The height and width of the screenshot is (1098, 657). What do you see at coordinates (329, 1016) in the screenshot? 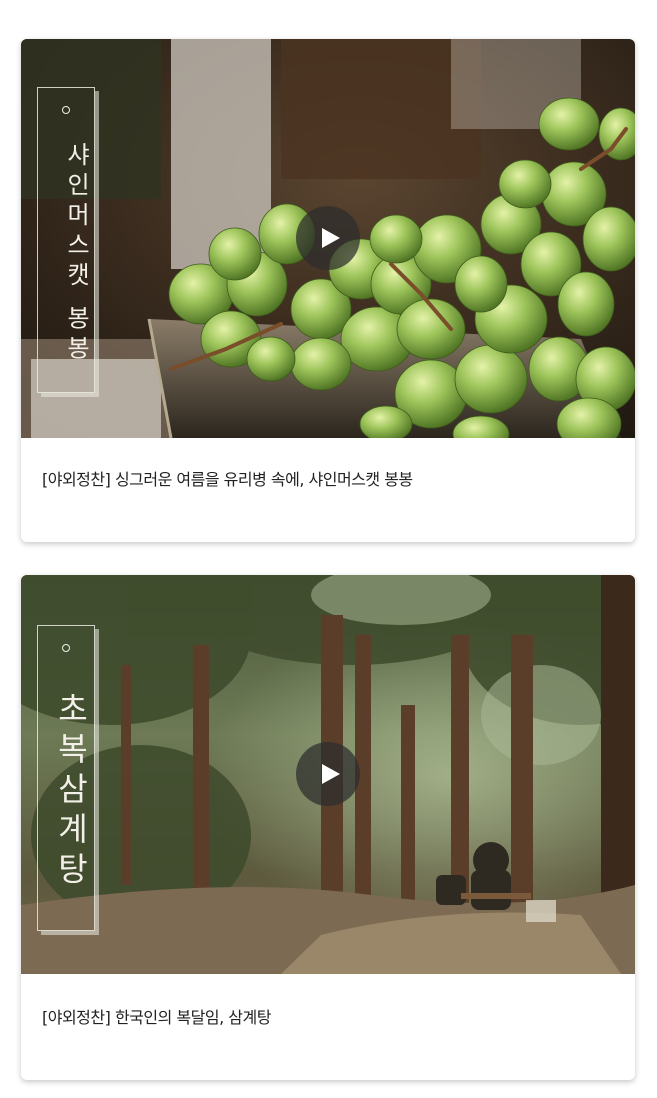
I see `video-title: [야외정찬] 한국인의 복달임, 삼계탕` at bounding box center [329, 1016].